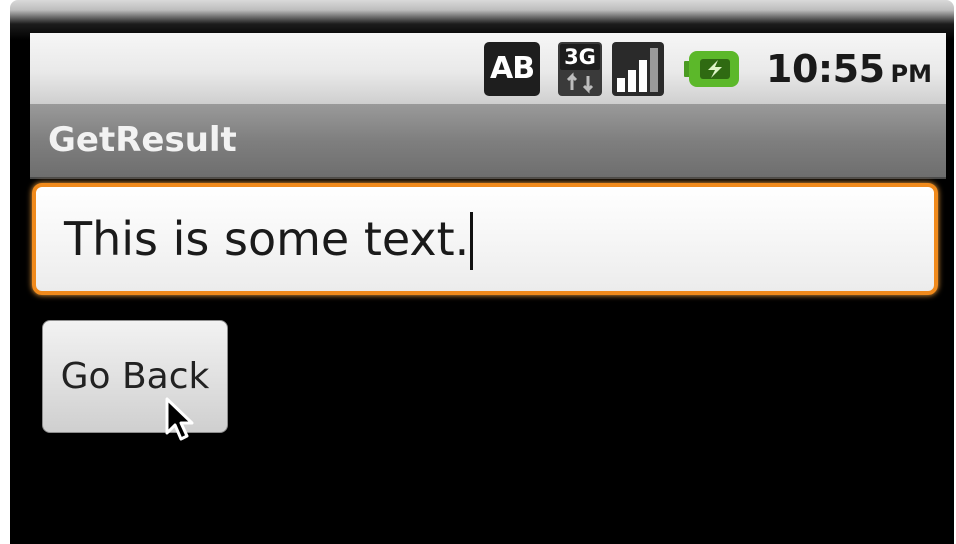  What do you see at coordinates (712, 68) in the screenshot?
I see `battery-charging-icon` at bounding box center [712, 68].